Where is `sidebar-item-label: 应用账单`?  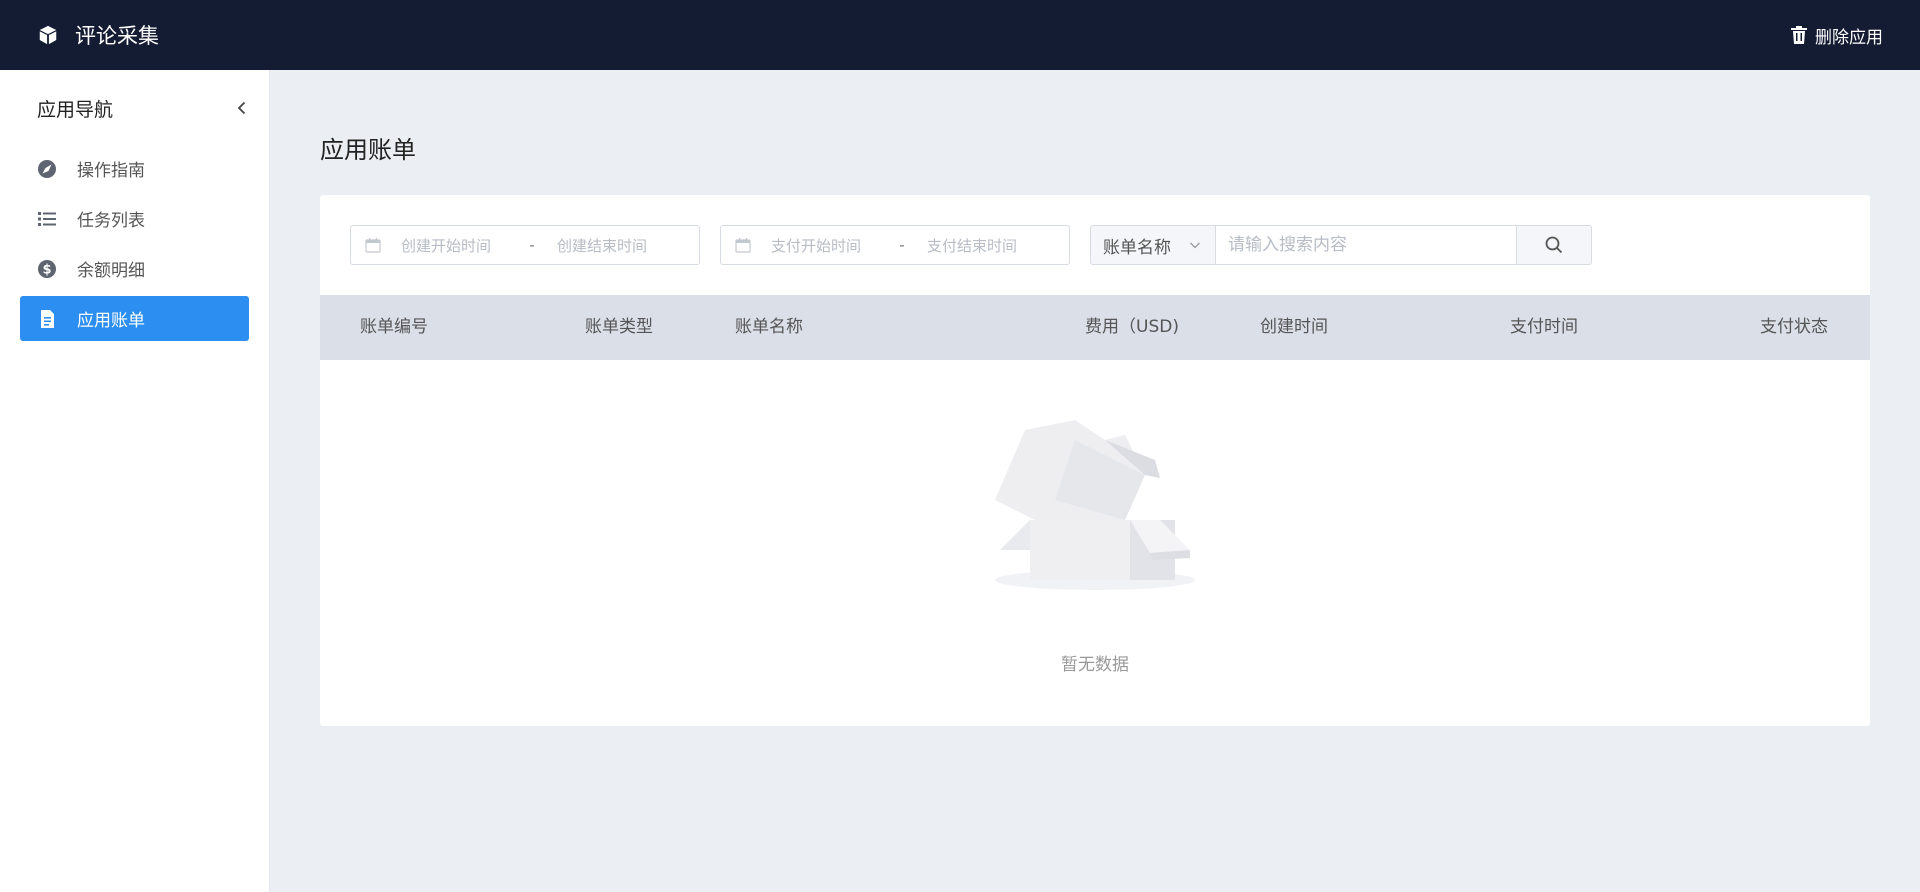
sidebar-item-label: 应用账单 is located at coordinates (111, 321).